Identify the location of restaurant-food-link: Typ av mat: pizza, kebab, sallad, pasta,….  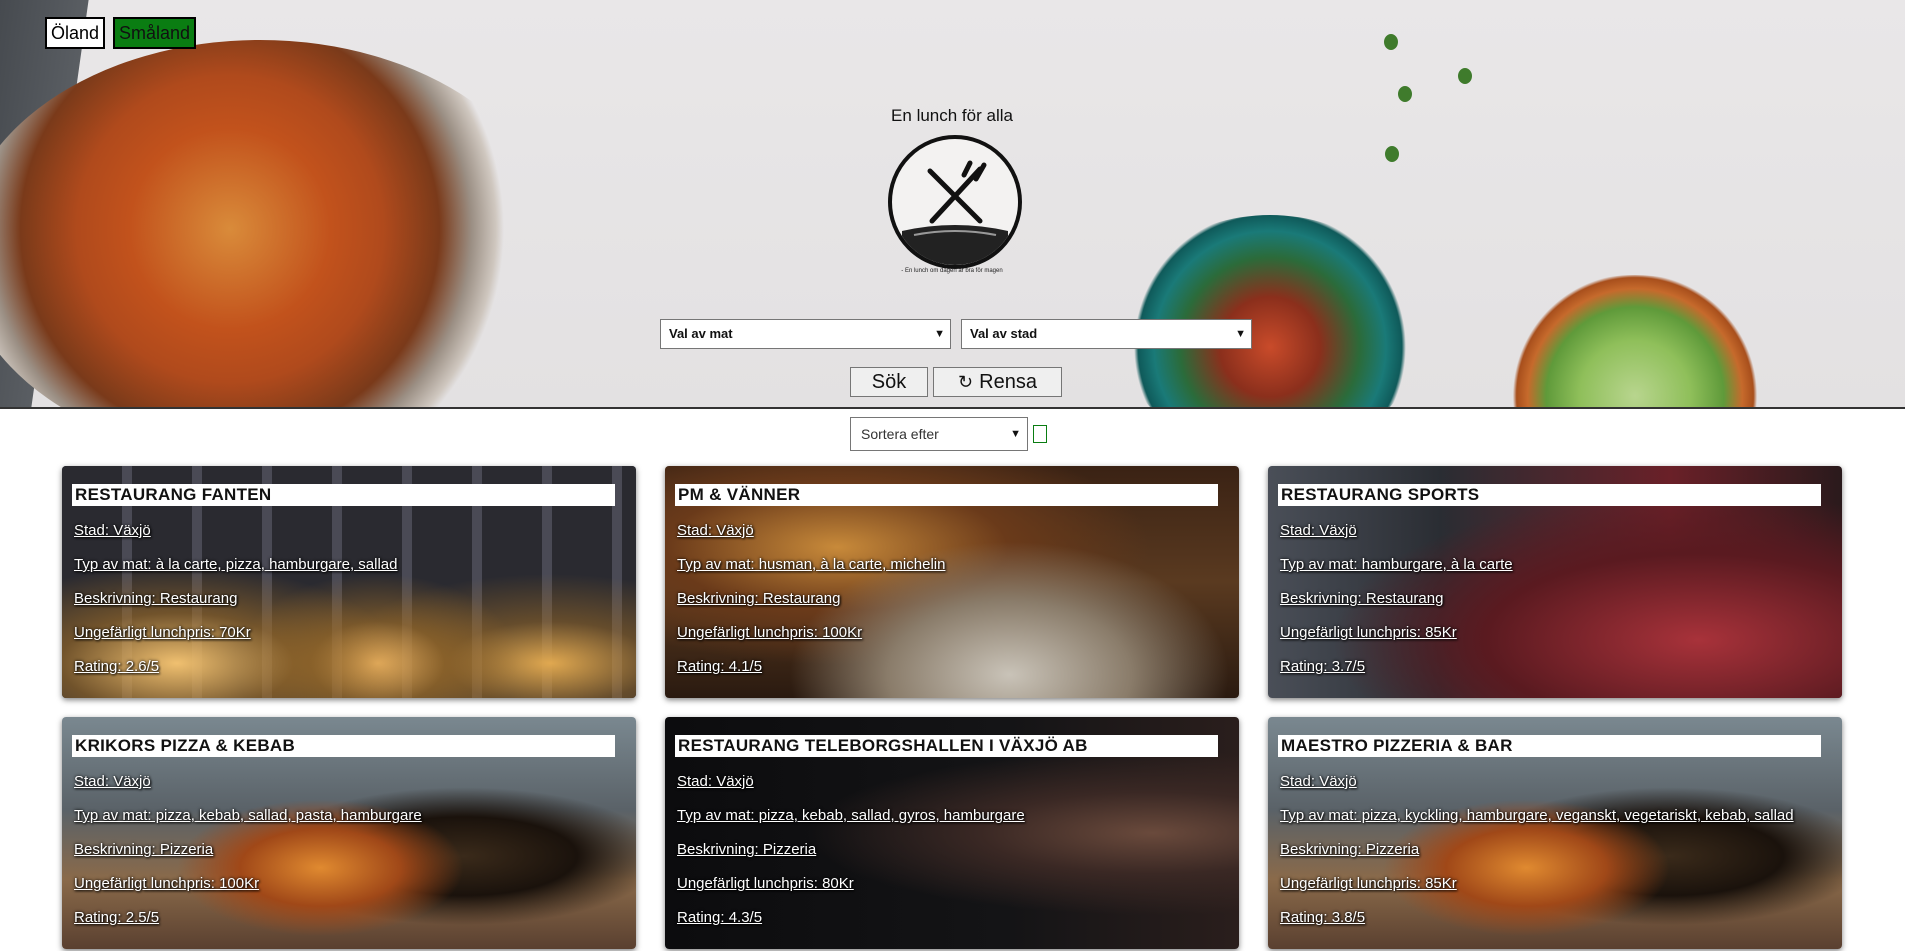
(248, 815).